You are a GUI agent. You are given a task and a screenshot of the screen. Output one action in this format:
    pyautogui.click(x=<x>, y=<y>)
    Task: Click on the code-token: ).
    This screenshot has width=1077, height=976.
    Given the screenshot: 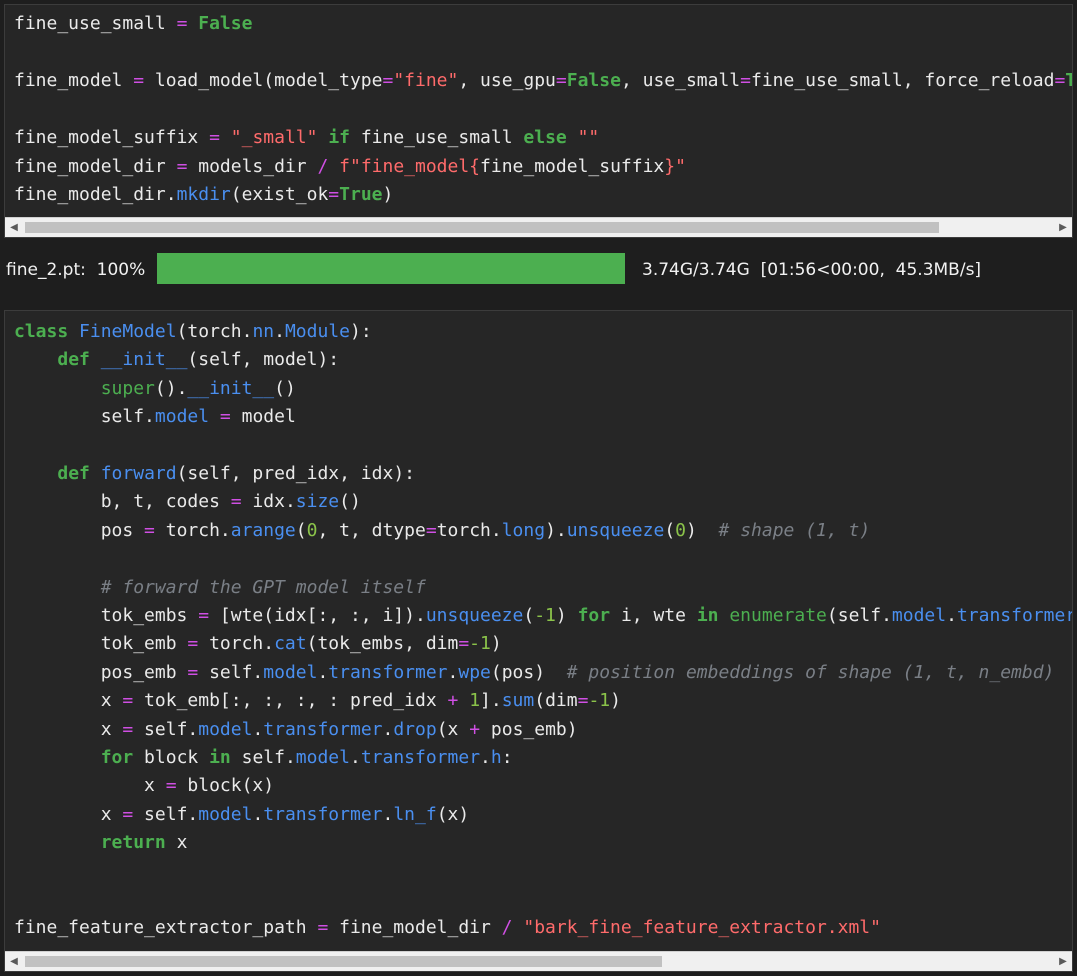 What is the action you would take?
    pyautogui.click(x=556, y=530)
    